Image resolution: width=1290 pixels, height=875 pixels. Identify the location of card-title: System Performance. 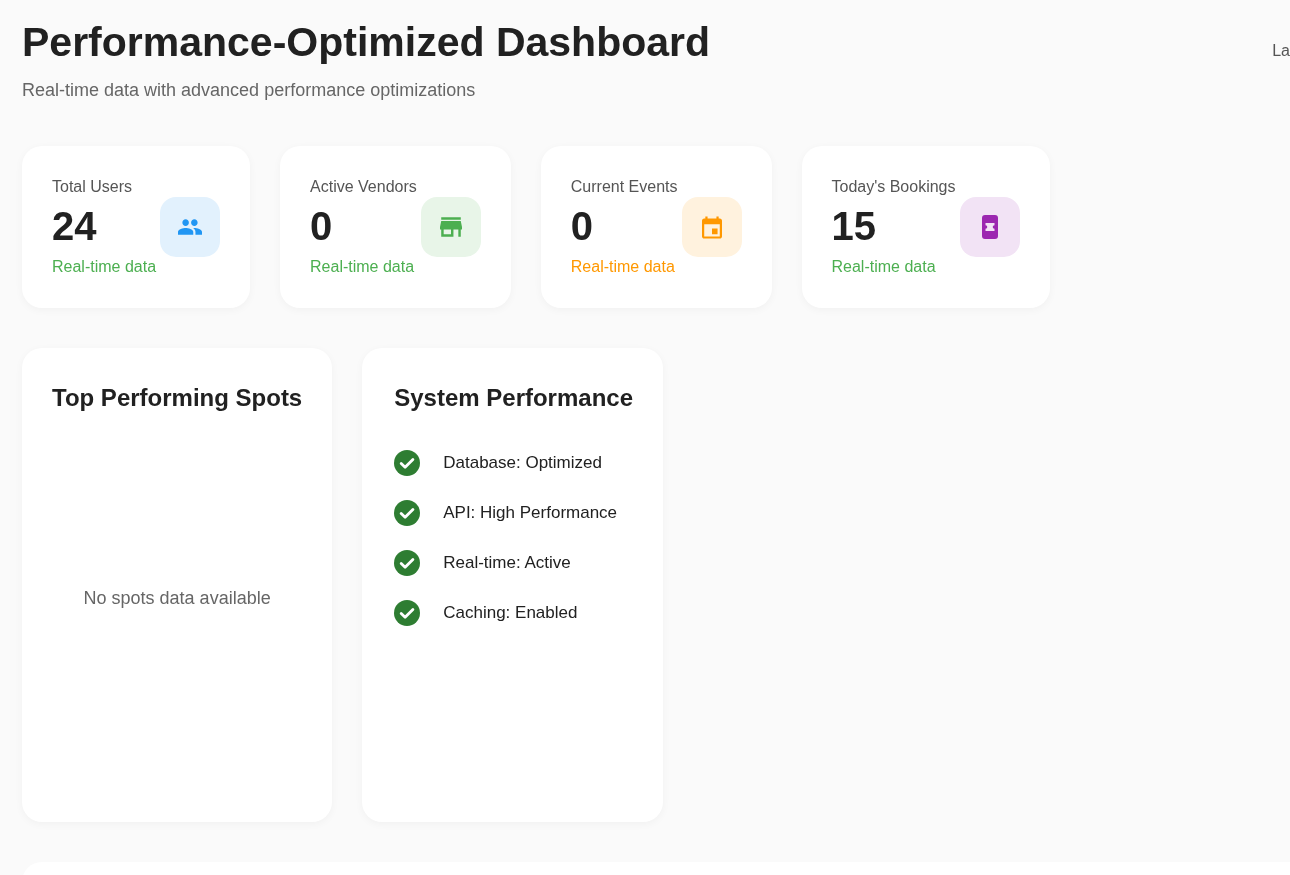
(513, 398).